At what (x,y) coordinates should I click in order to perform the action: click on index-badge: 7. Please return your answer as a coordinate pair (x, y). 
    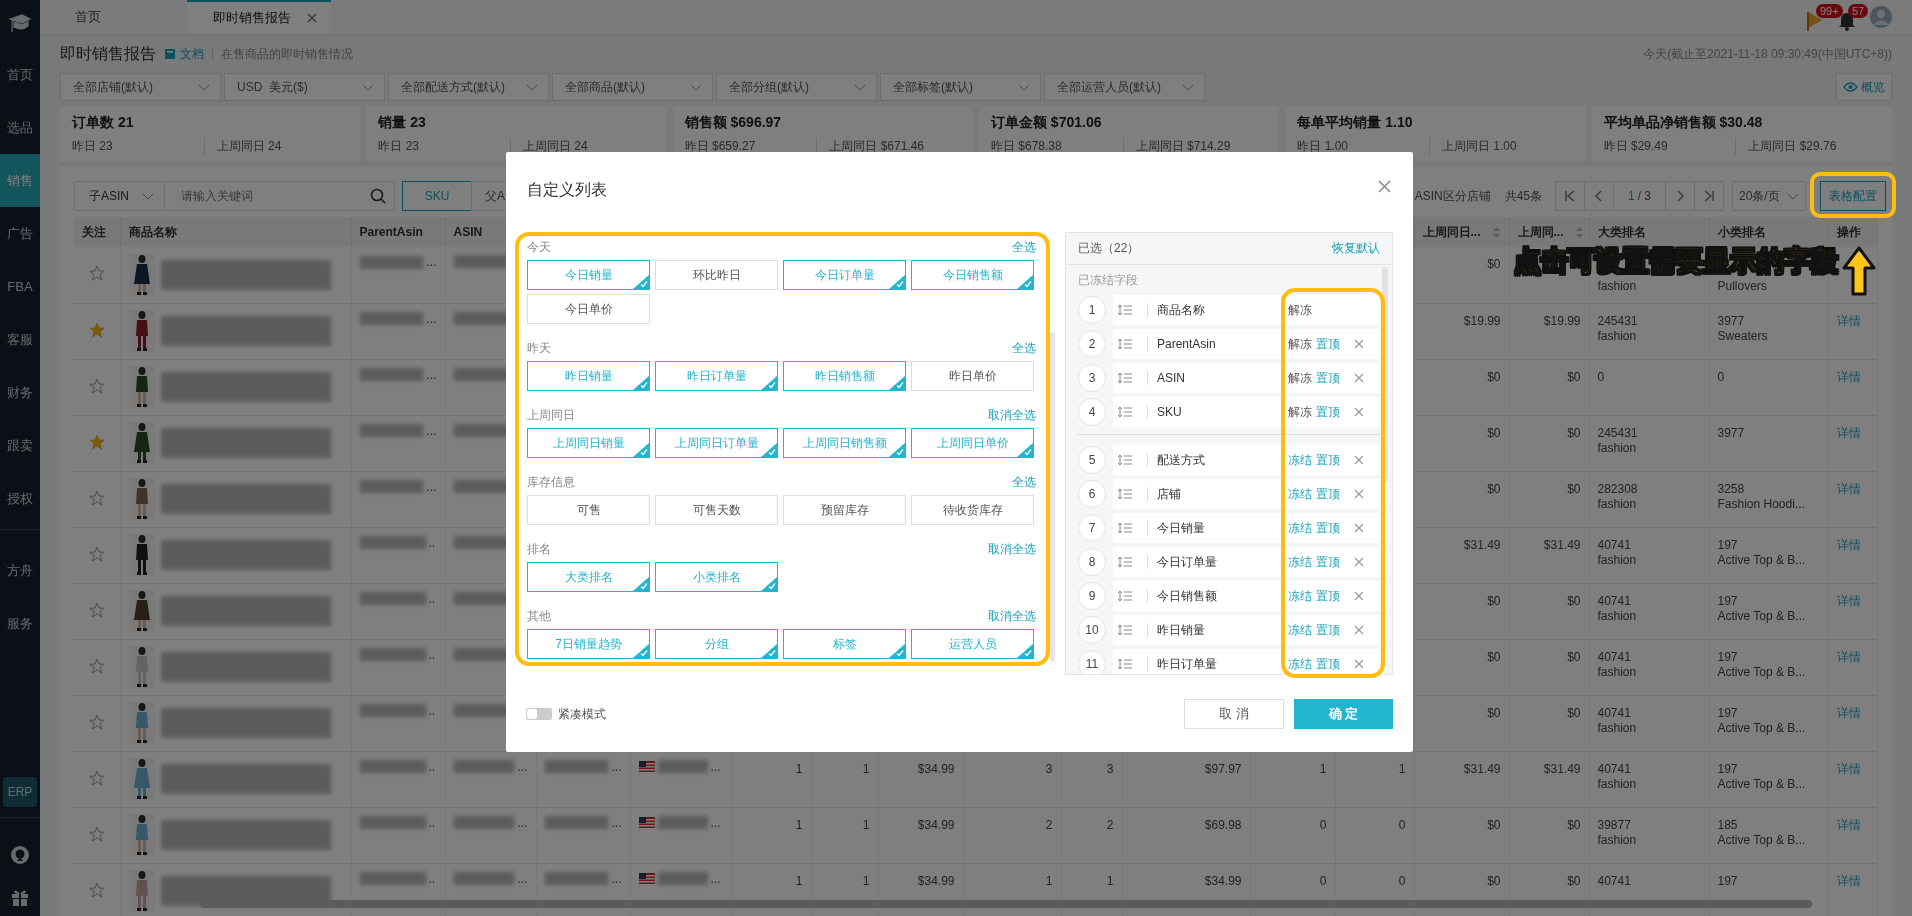
    Looking at the image, I should click on (1092, 528).